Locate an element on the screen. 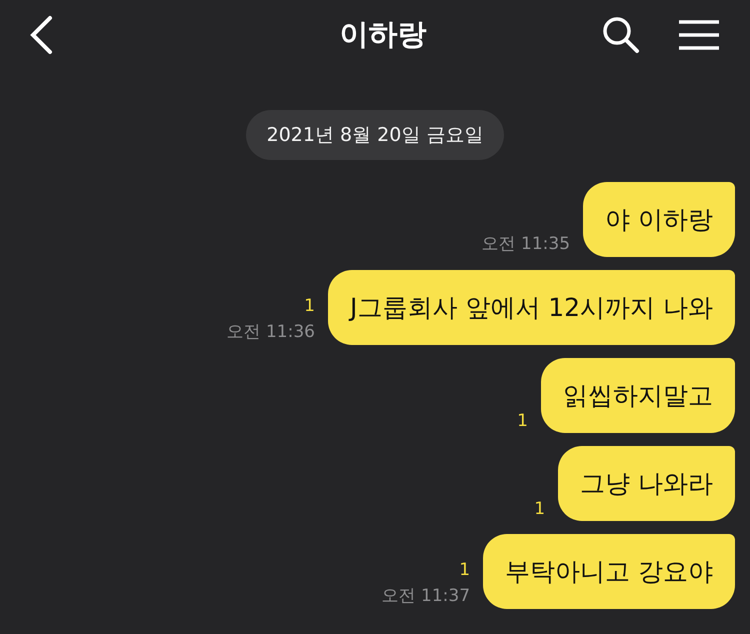 Image resolution: width=750 pixels, height=634 pixels. message-bubble: 읽씹하지말고 is located at coordinates (638, 395).